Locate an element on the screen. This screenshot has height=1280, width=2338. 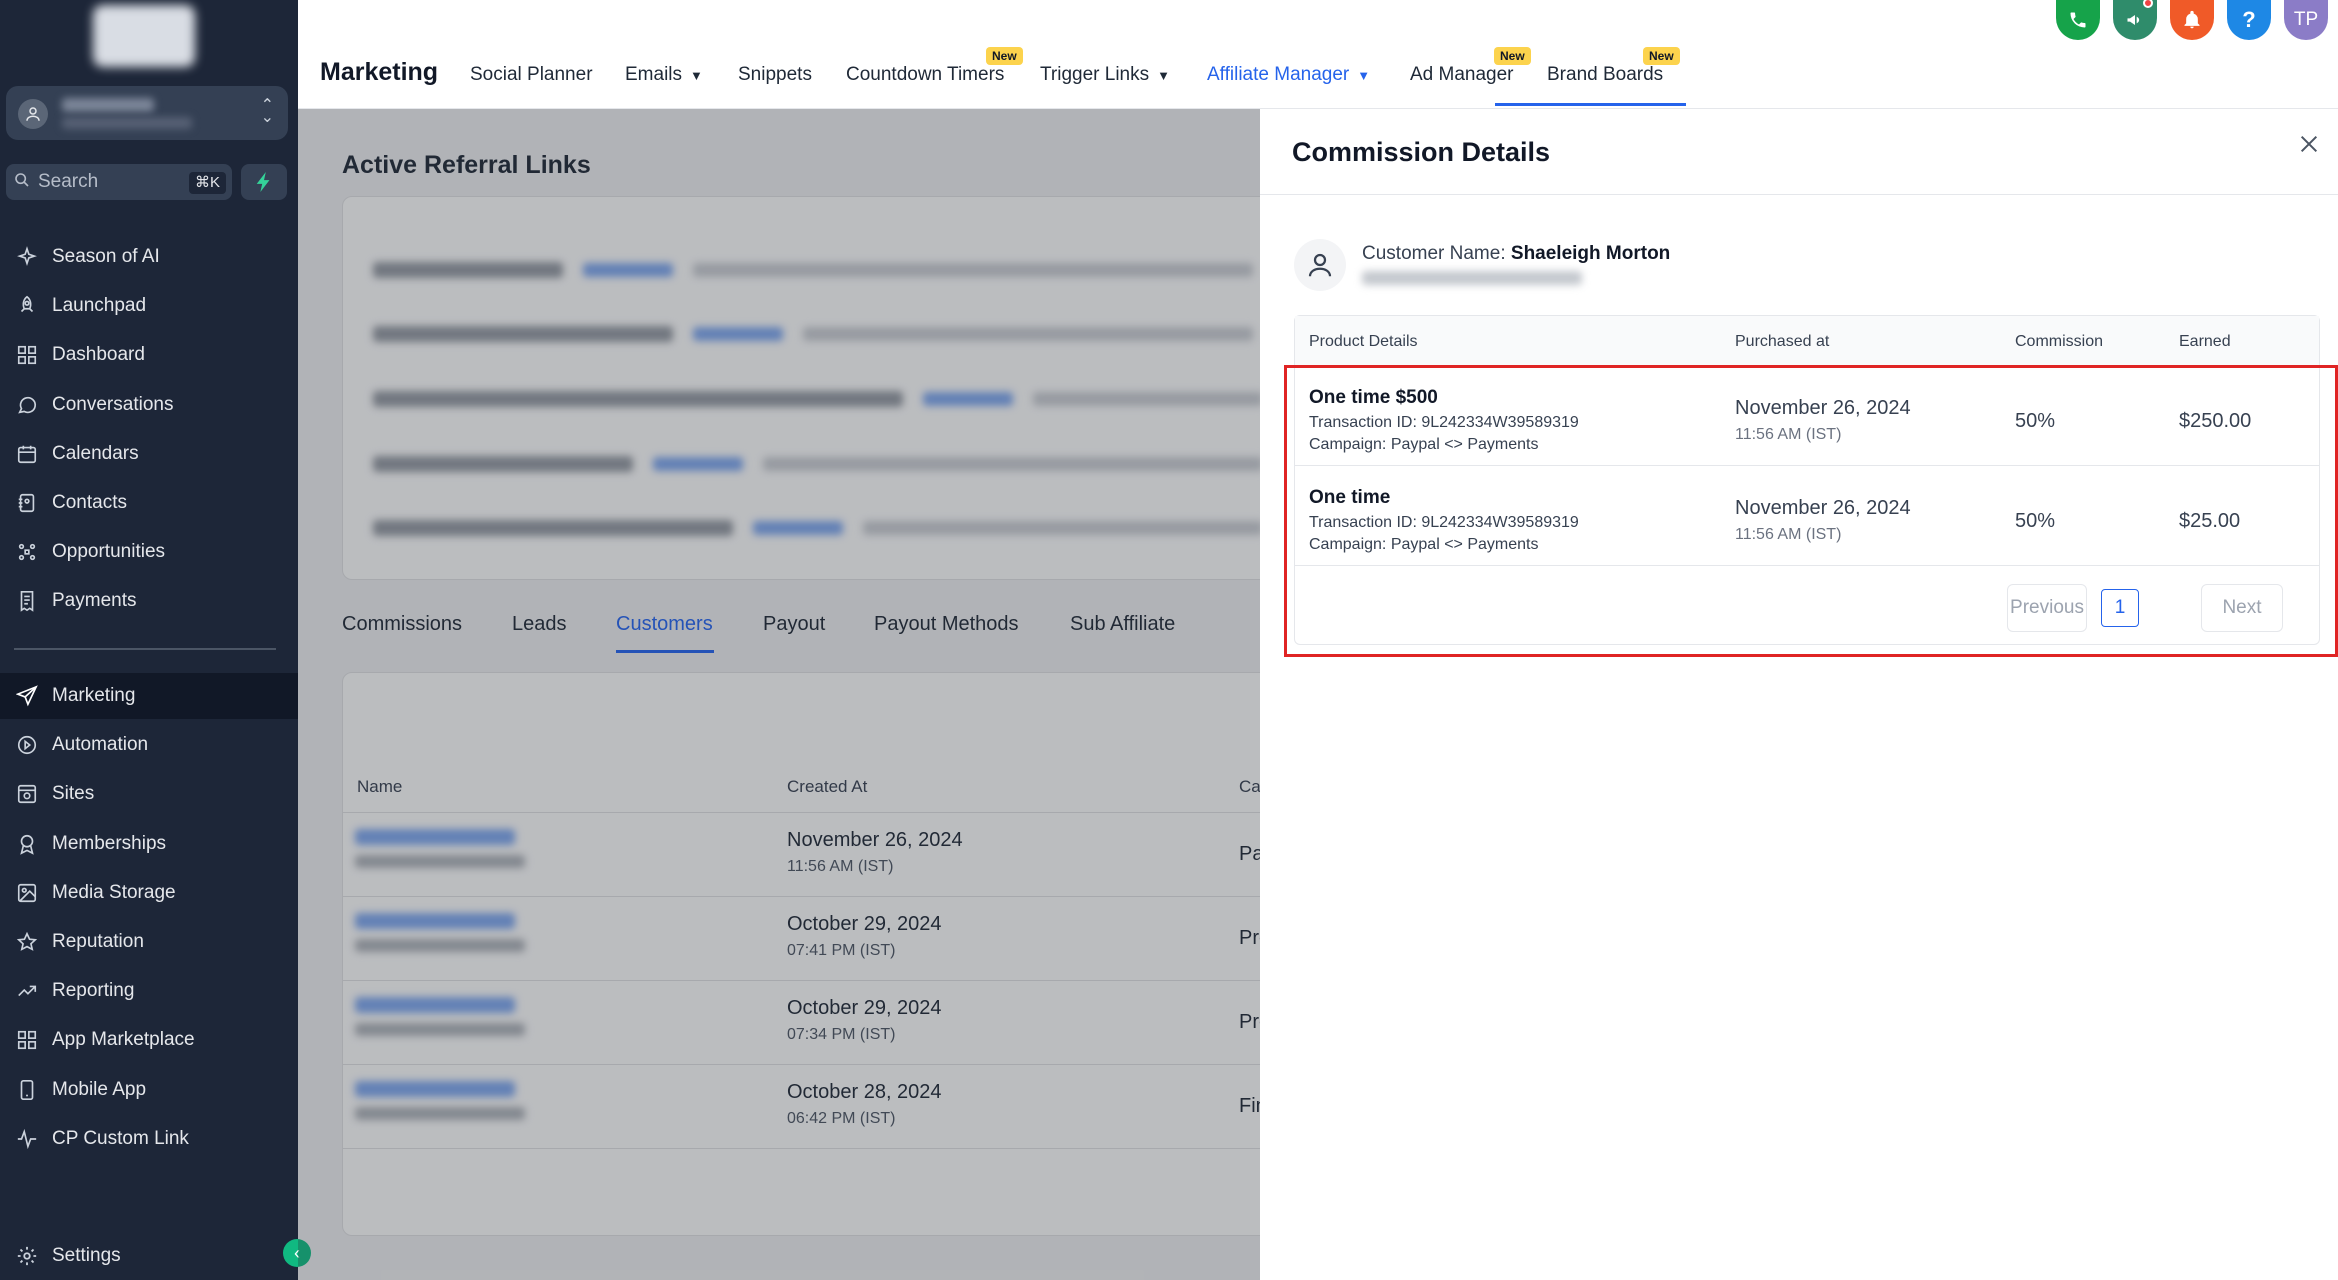
chevron-down-icon: ▼ is located at coordinates (1163, 75).